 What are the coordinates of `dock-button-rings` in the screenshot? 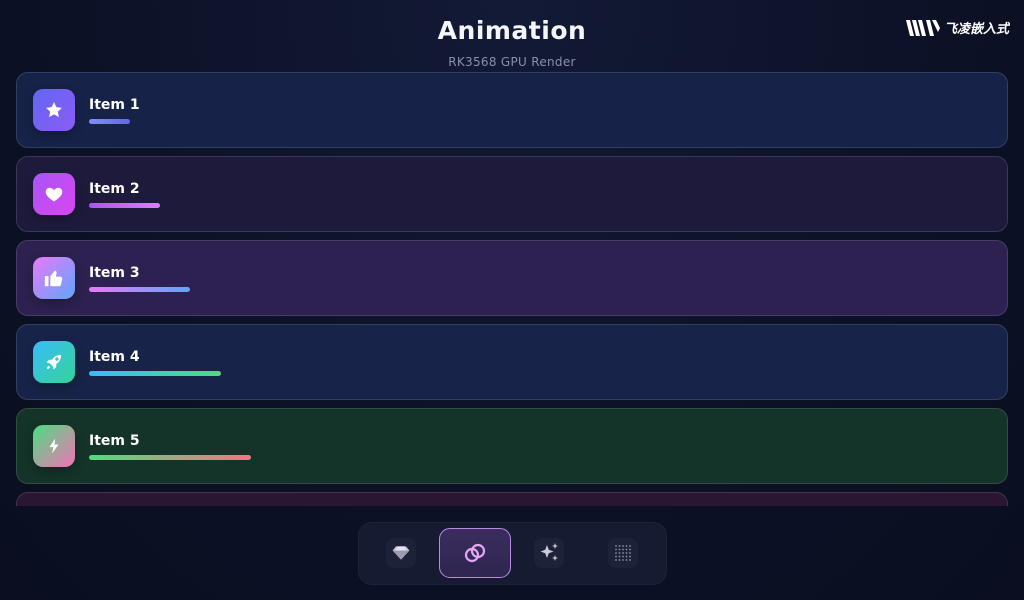 It's located at (475, 553).